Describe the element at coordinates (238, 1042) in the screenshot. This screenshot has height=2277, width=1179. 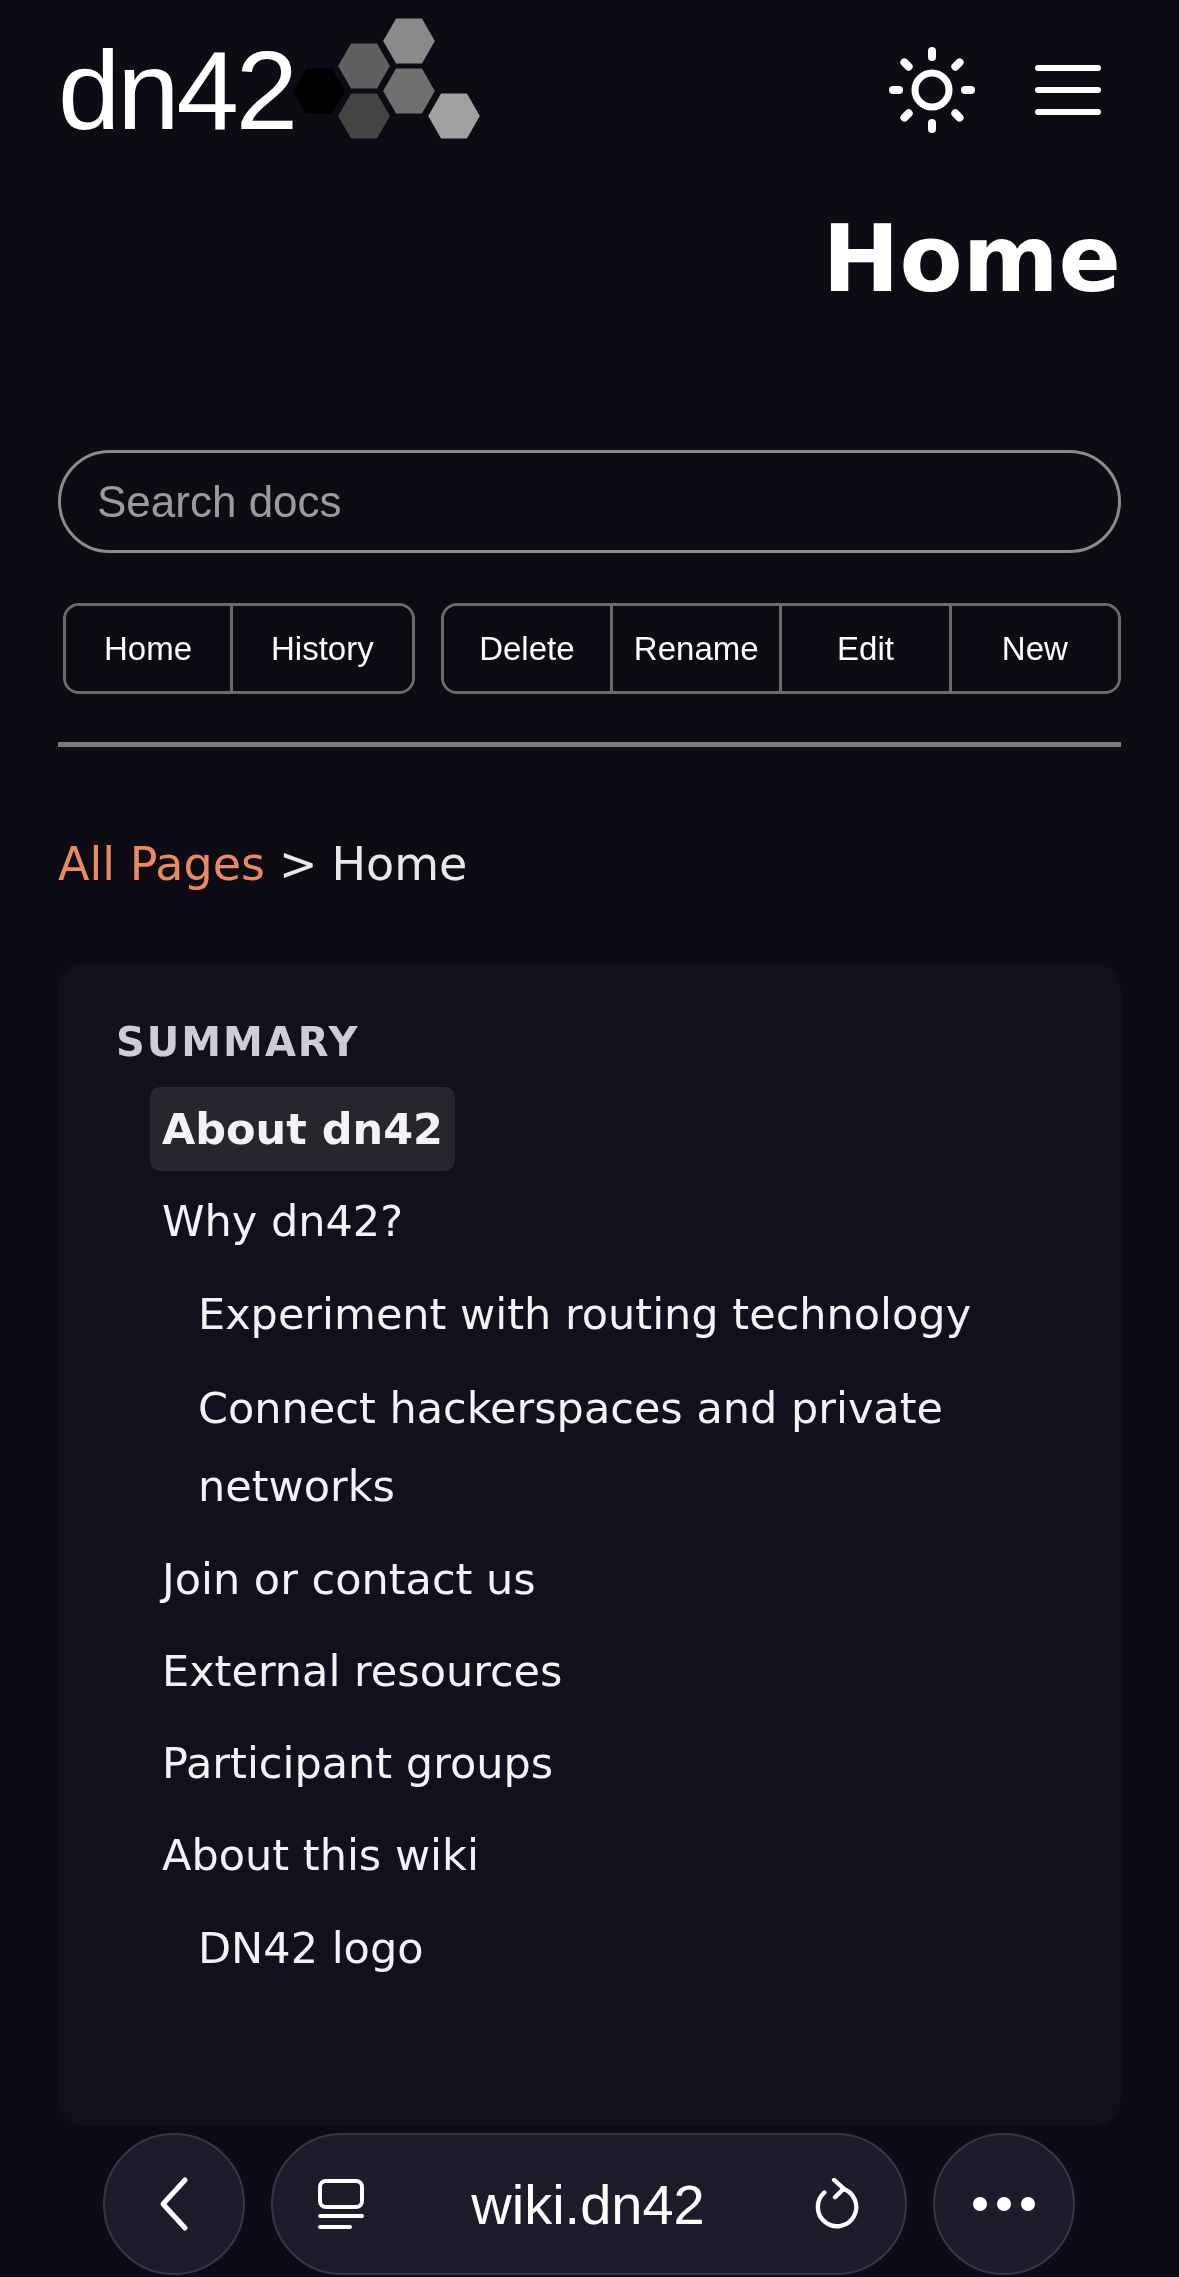
I see `summary-heading: SUMMARY` at that location.